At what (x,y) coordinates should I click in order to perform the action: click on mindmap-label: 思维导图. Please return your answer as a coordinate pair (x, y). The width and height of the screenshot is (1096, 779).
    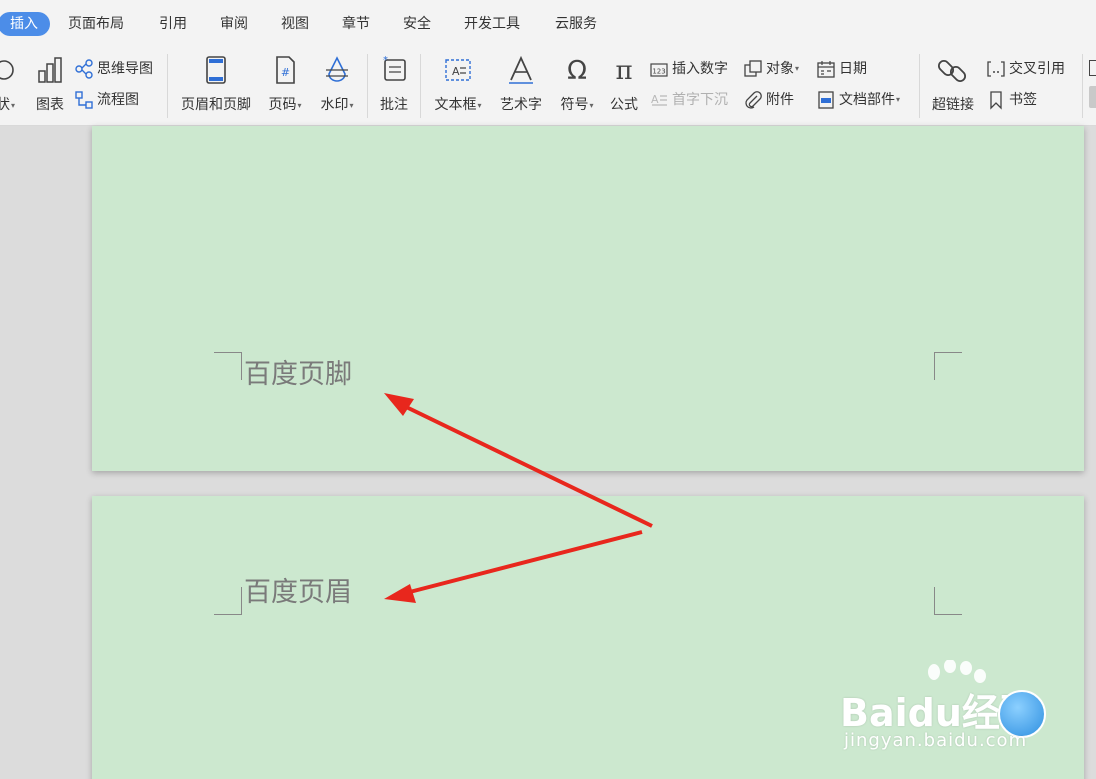
    Looking at the image, I should click on (125, 69).